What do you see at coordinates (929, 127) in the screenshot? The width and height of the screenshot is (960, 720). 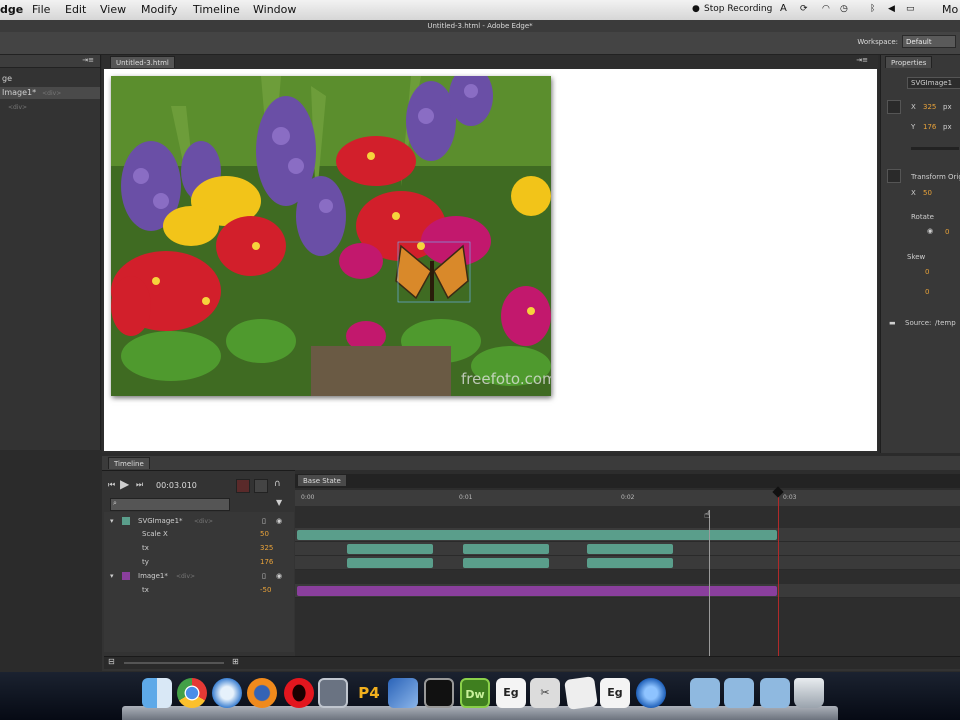 I see `y-value: 176` at bounding box center [929, 127].